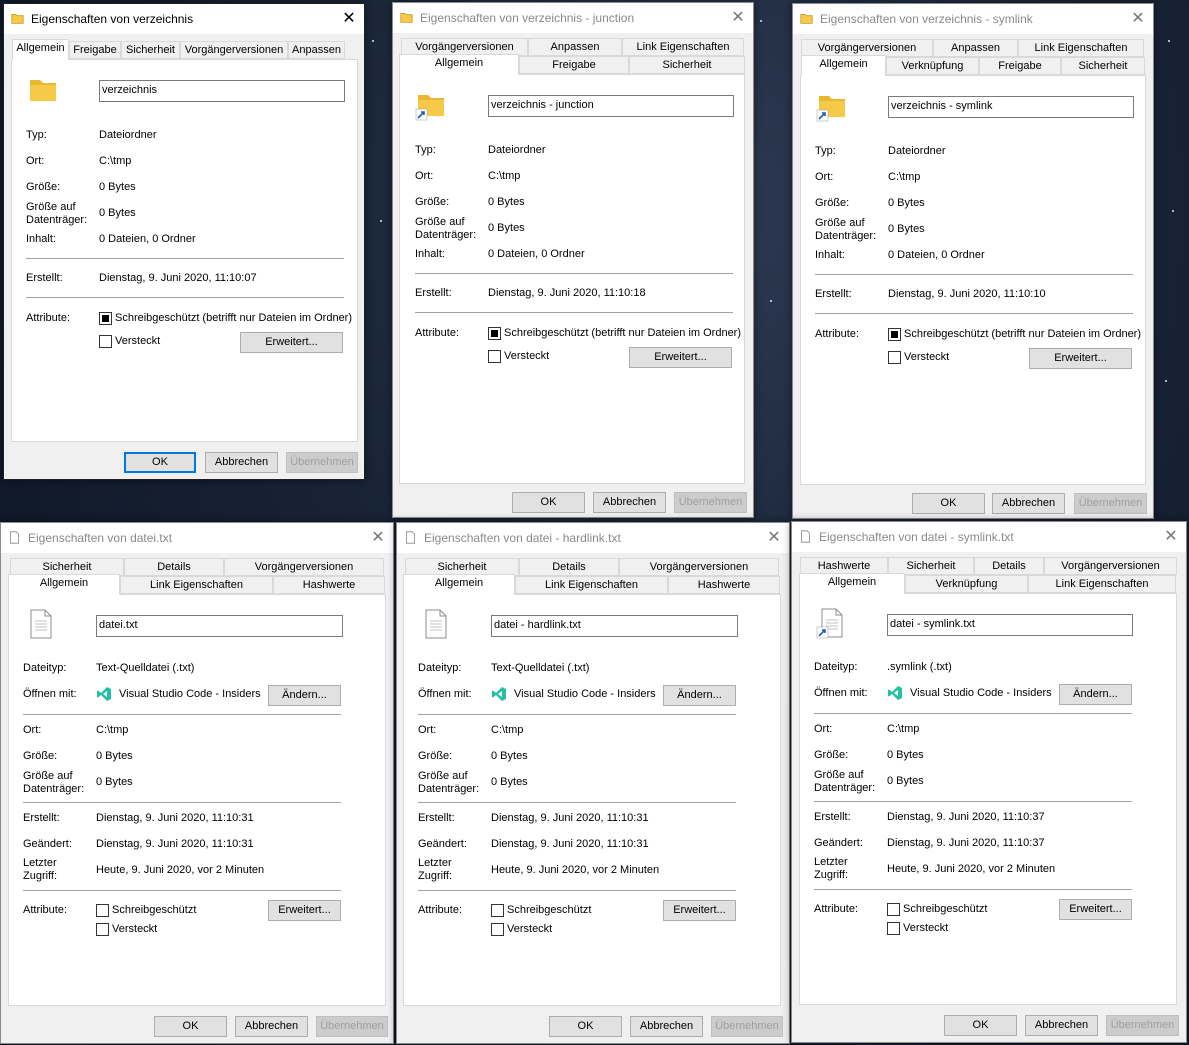 This screenshot has width=1189, height=1045. What do you see at coordinates (614, 626) in the screenshot?
I see `name-field: datei - hardlink.txt` at bounding box center [614, 626].